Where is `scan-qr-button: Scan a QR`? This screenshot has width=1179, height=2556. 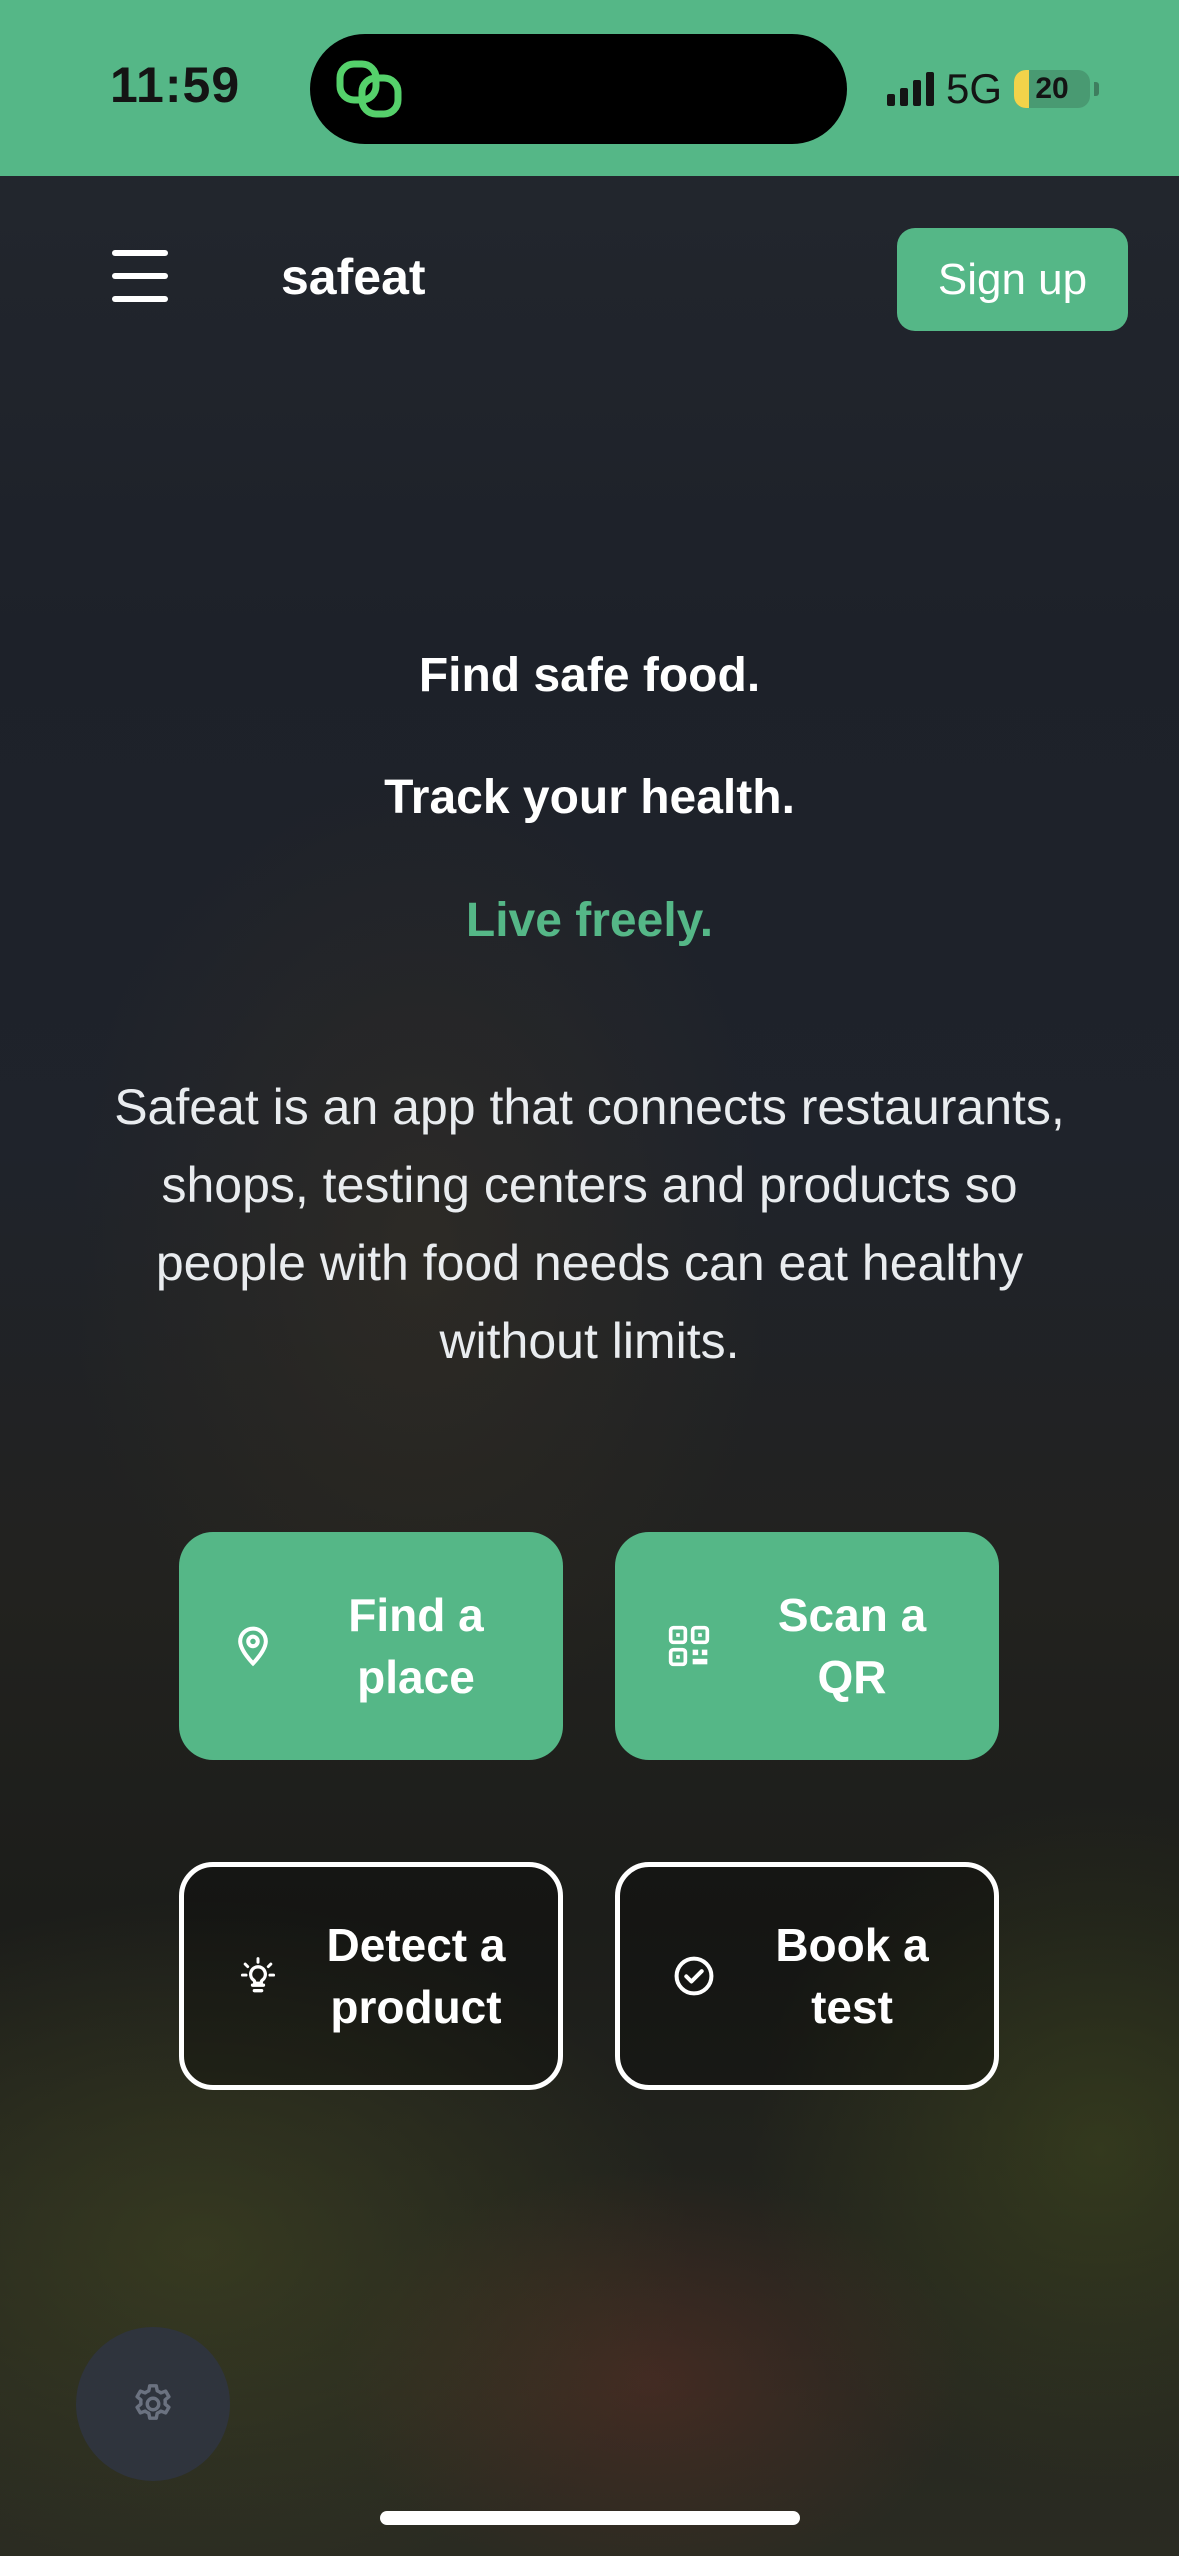 scan-qr-button: Scan a QR is located at coordinates (807, 1646).